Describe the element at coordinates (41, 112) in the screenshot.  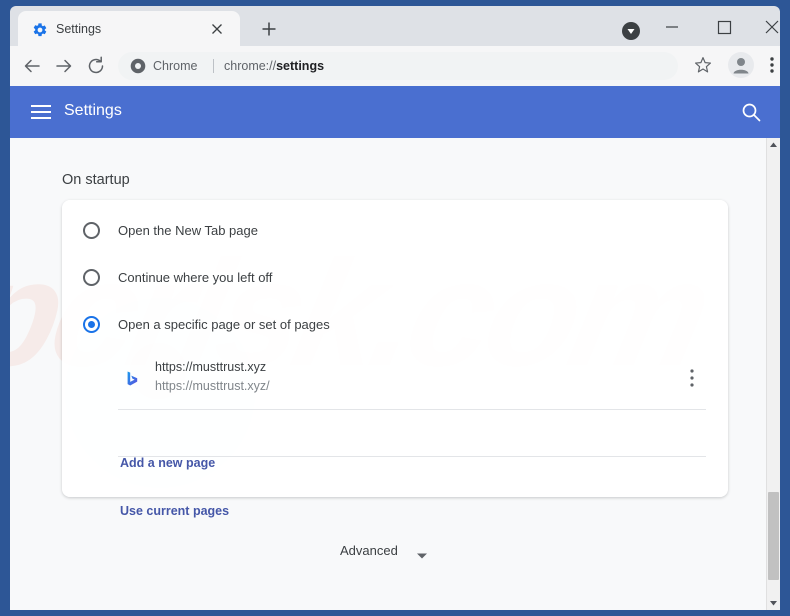
I see `hamburger-icon` at that location.